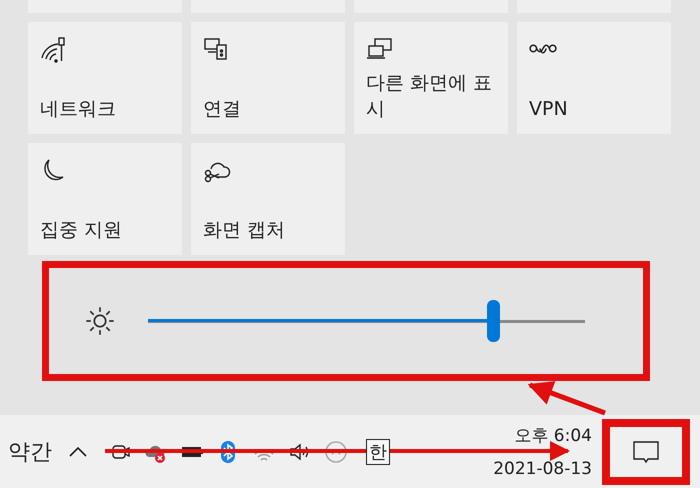 This screenshot has height=488, width=700. I want to click on slider-thumb, so click(493, 321).